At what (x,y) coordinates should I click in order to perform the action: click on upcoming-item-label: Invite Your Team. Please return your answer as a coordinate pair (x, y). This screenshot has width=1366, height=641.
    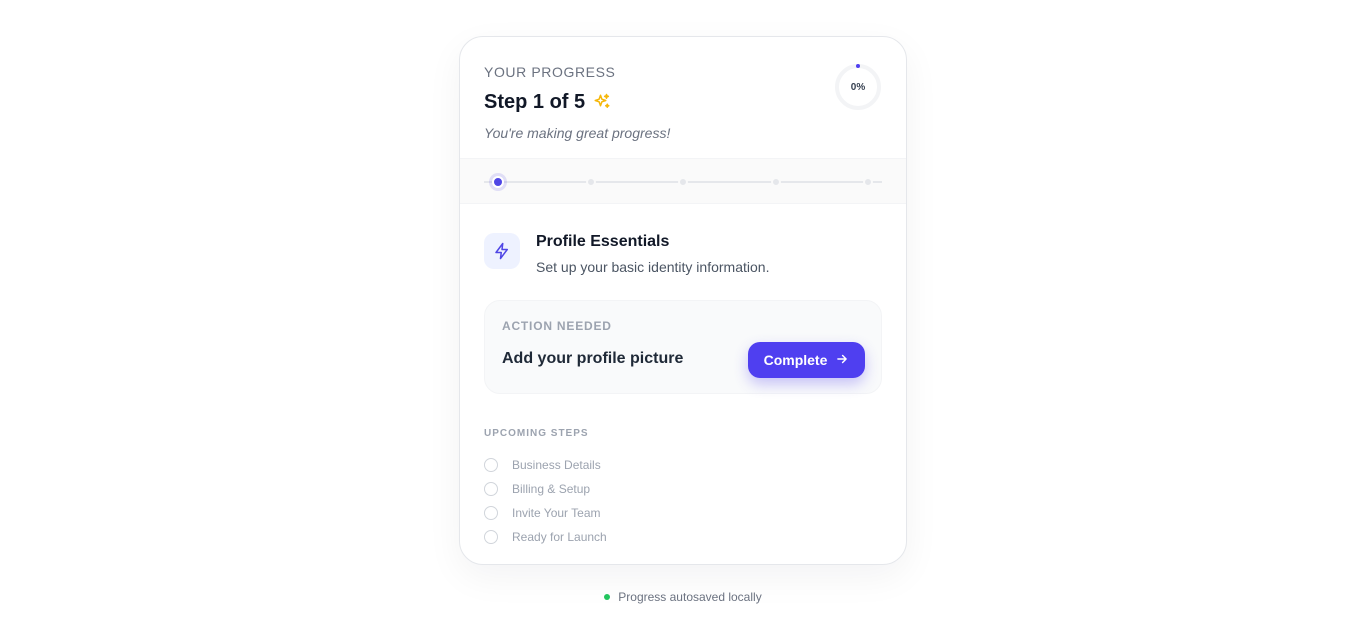
    Looking at the image, I should click on (556, 513).